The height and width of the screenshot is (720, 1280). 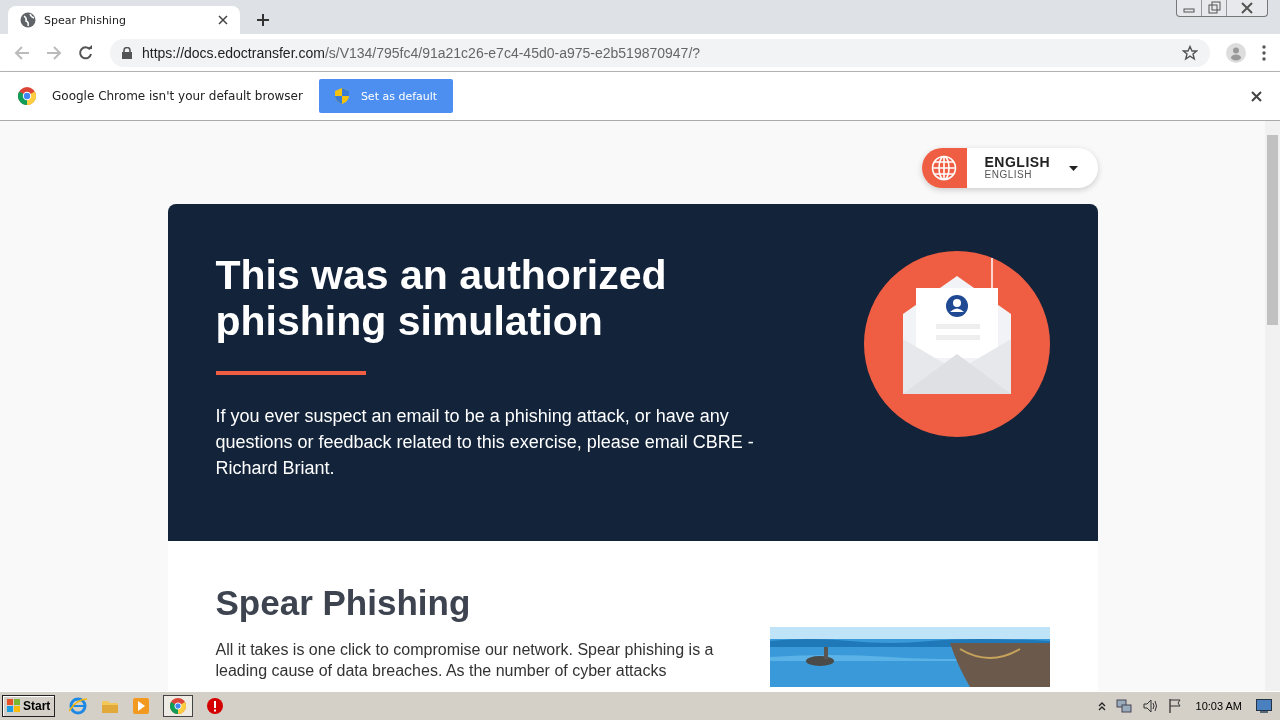 I want to click on lock-icon, so click(x=127, y=52).